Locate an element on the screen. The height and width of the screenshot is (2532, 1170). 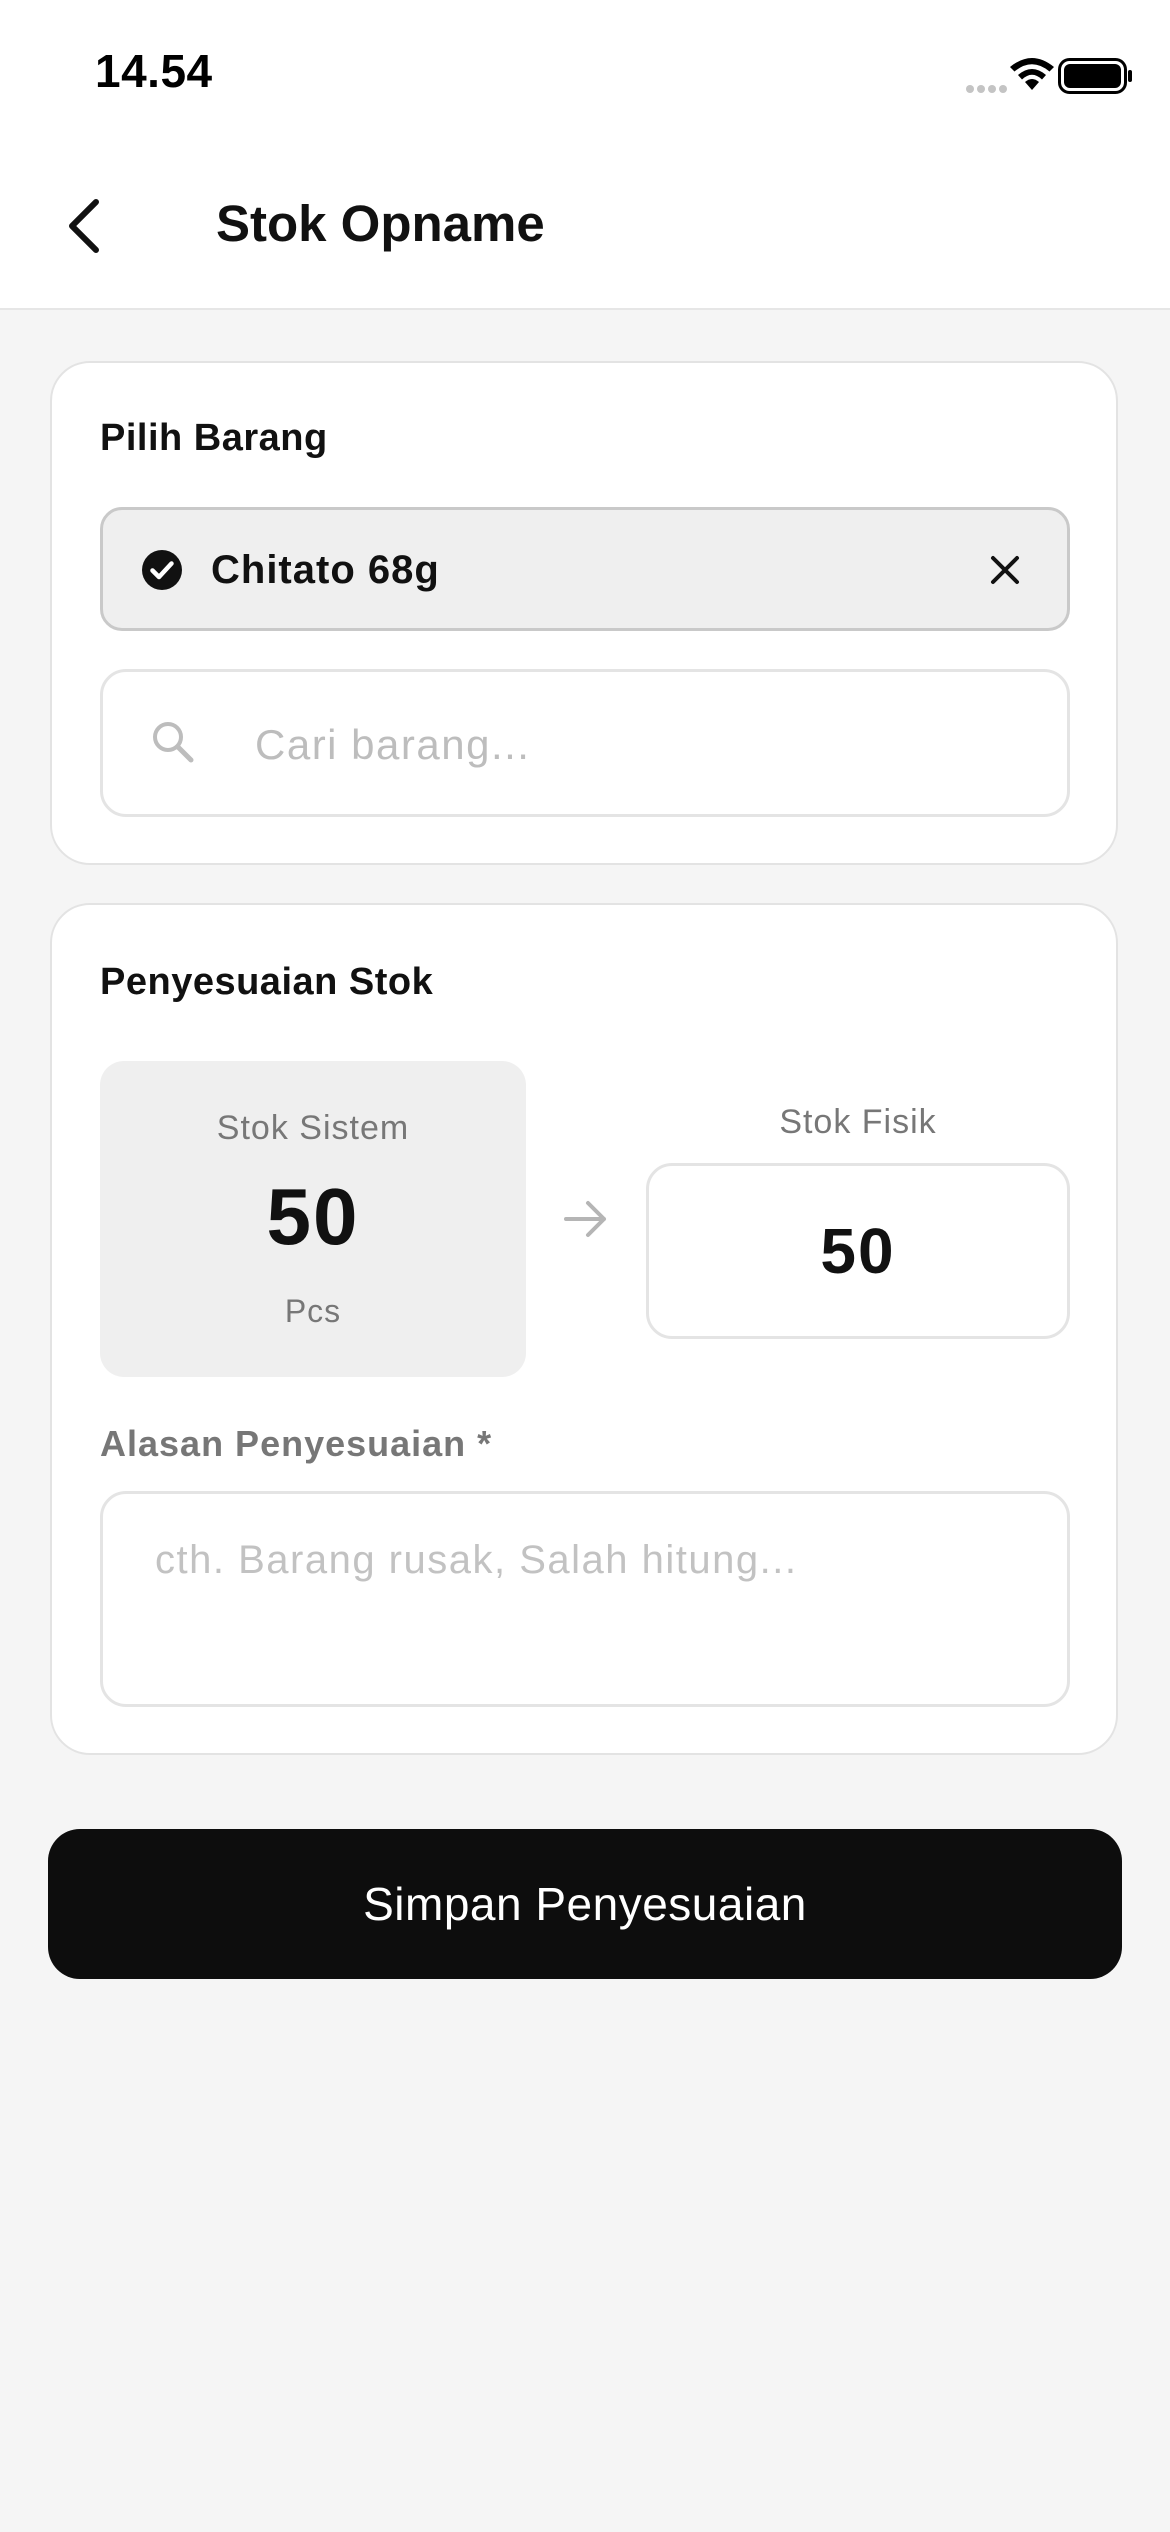
cellular-signal-icon is located at coordinates (988, 89).